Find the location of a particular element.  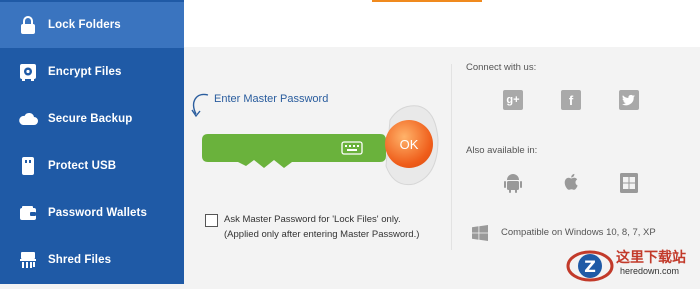

android-icon is located at coordinates (513, 185).